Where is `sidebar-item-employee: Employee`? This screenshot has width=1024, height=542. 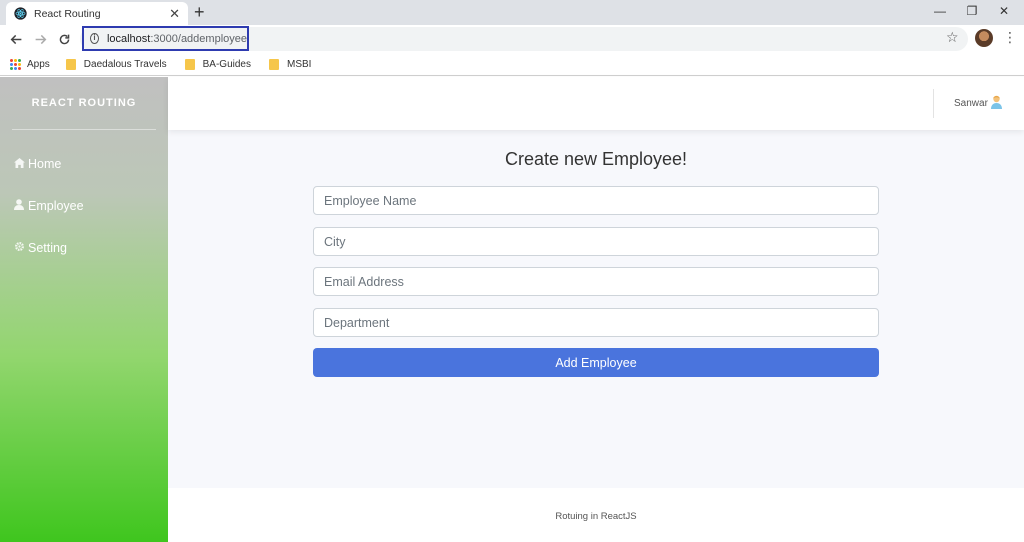 sidebar-item-employee: Employee is located at coordinates (48, 206).